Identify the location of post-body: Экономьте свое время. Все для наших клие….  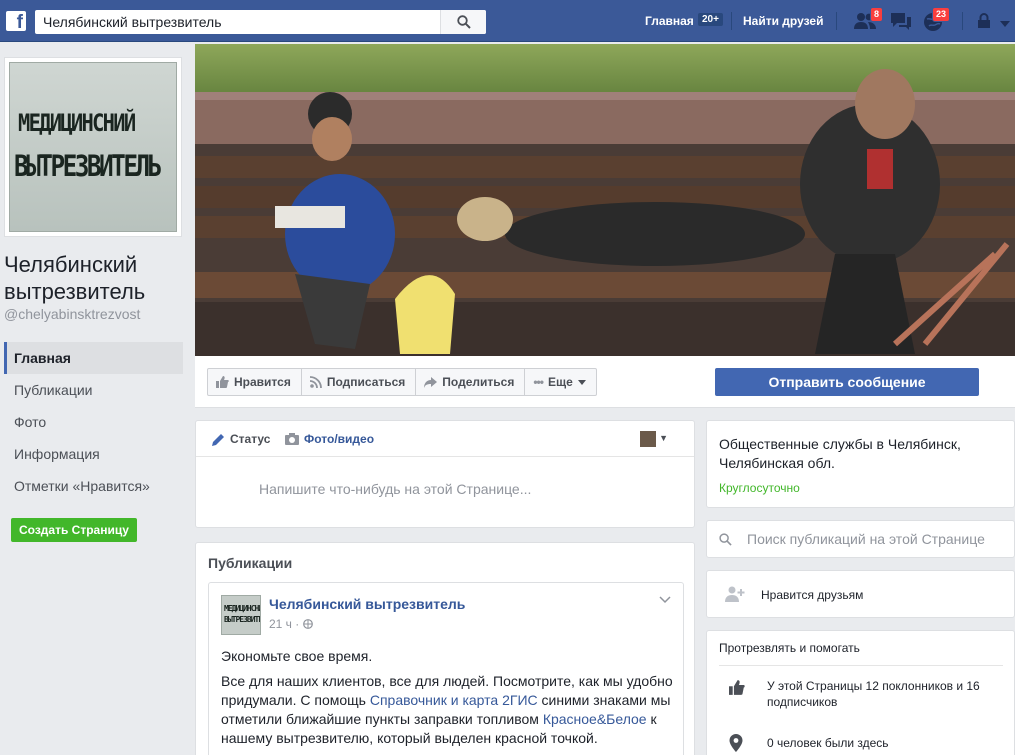
(451, 700).